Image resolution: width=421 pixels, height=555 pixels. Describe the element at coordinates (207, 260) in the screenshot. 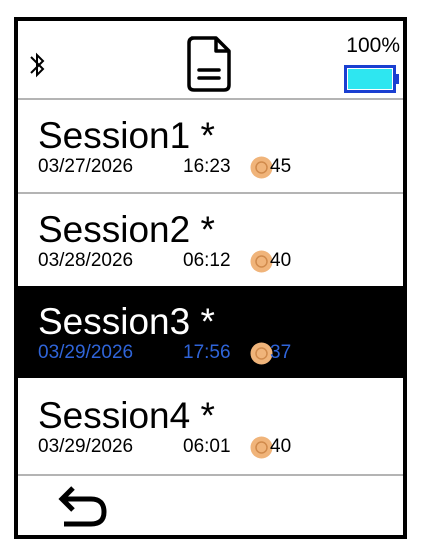

I see `session-time: 06:12` at that location.